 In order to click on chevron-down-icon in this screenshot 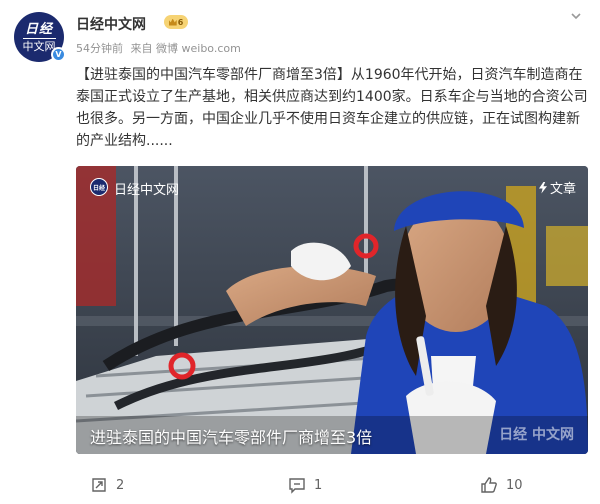, I will do `click(576, 16)`.